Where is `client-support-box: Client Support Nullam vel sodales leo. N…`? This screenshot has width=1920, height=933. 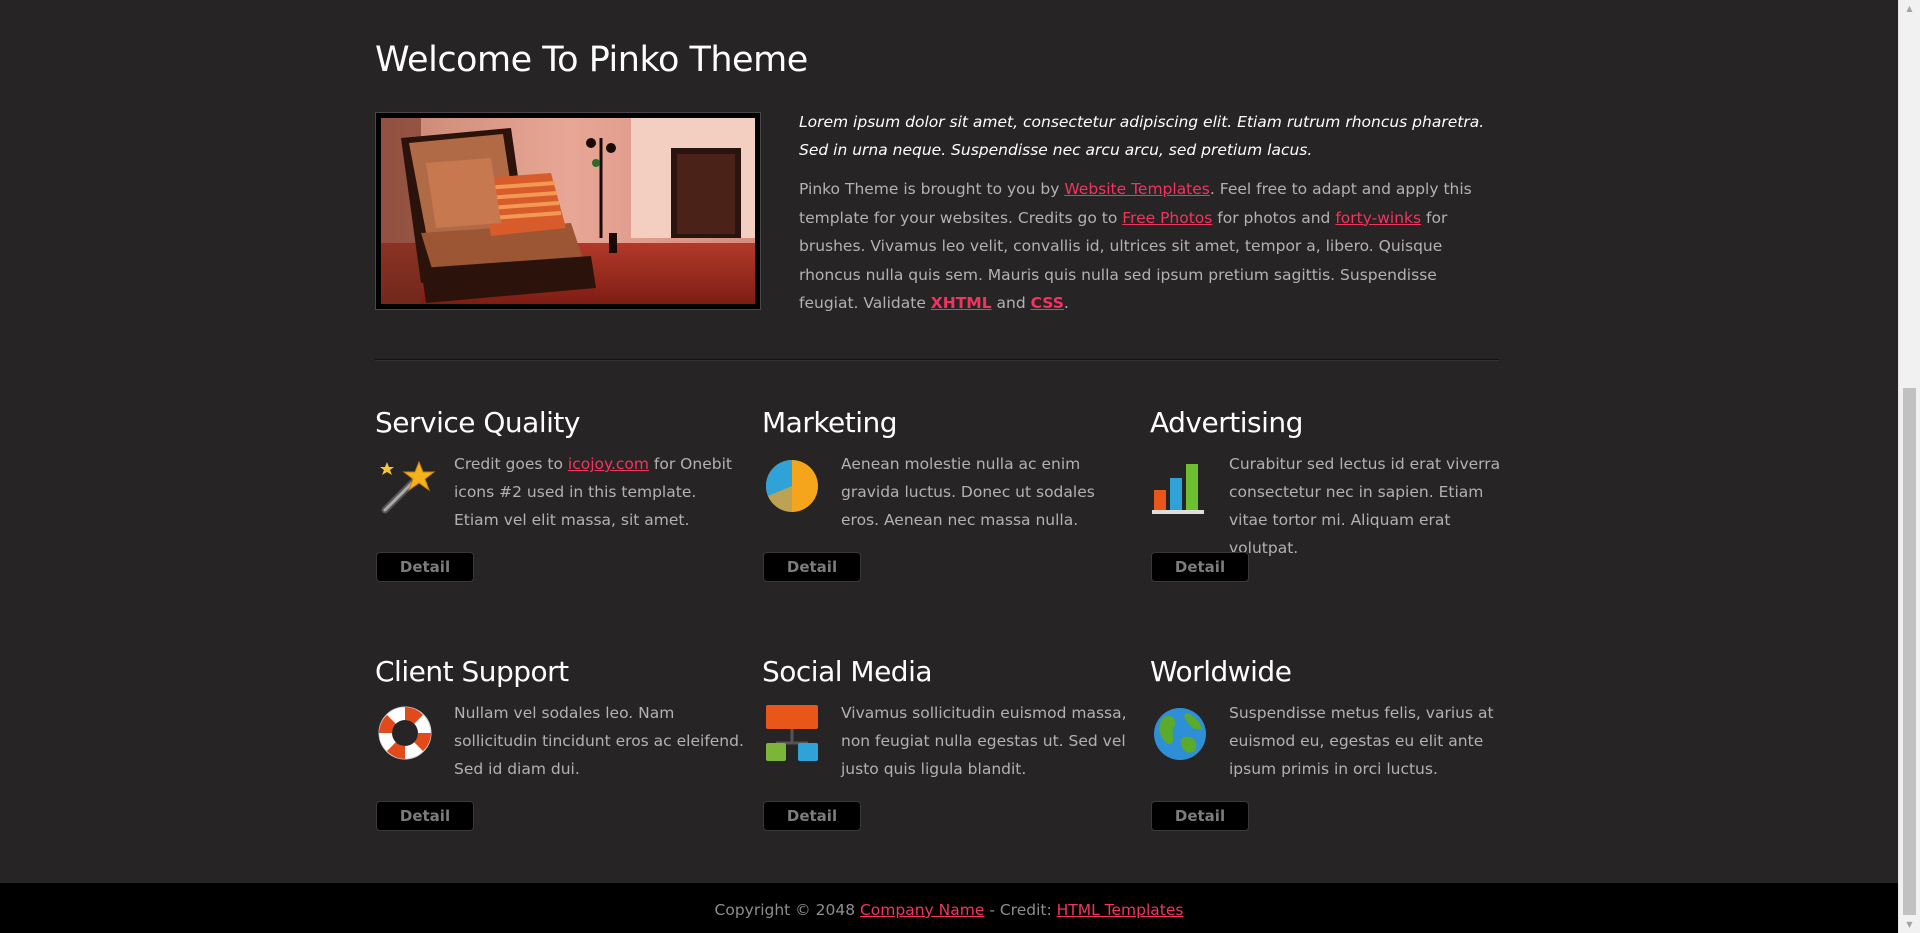 client-support-box: Client Support Nullam vel sodales leo. N… is located at coordinates (559, 743).